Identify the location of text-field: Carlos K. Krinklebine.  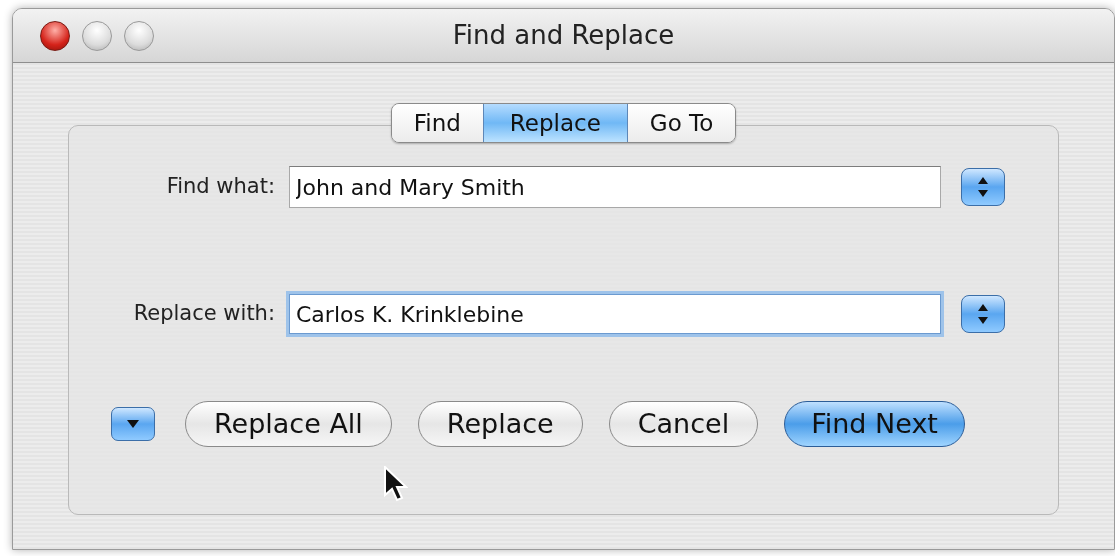
(615, 314).